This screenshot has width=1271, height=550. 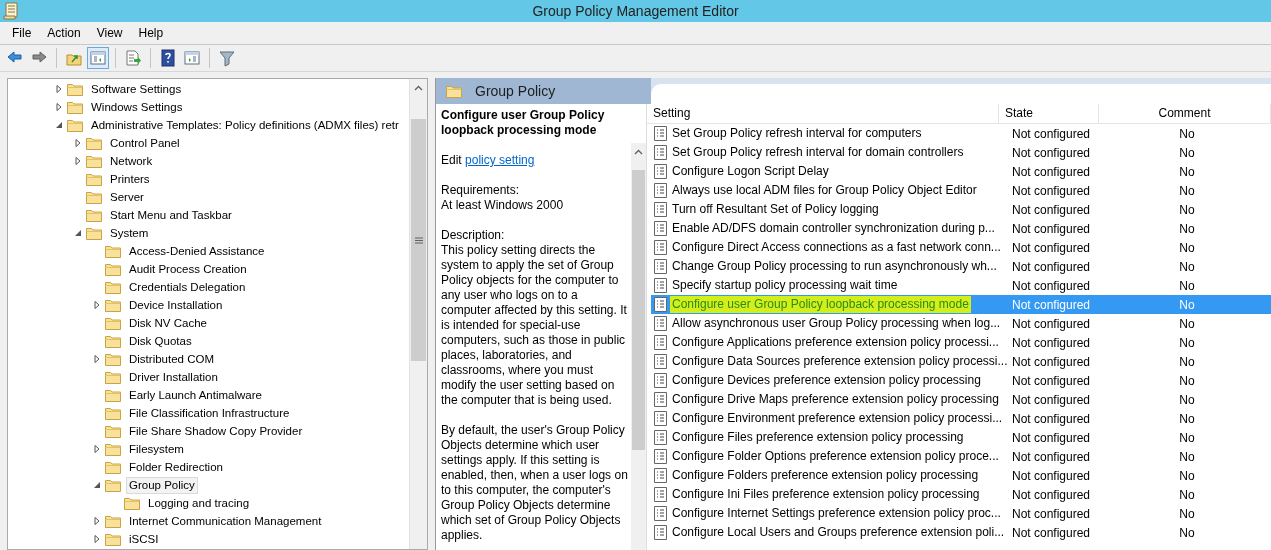 What do you see at coordinates (144, 539) in the screenshot?
I see `tree-item: iSCSI` at bounding box center [144, 539].